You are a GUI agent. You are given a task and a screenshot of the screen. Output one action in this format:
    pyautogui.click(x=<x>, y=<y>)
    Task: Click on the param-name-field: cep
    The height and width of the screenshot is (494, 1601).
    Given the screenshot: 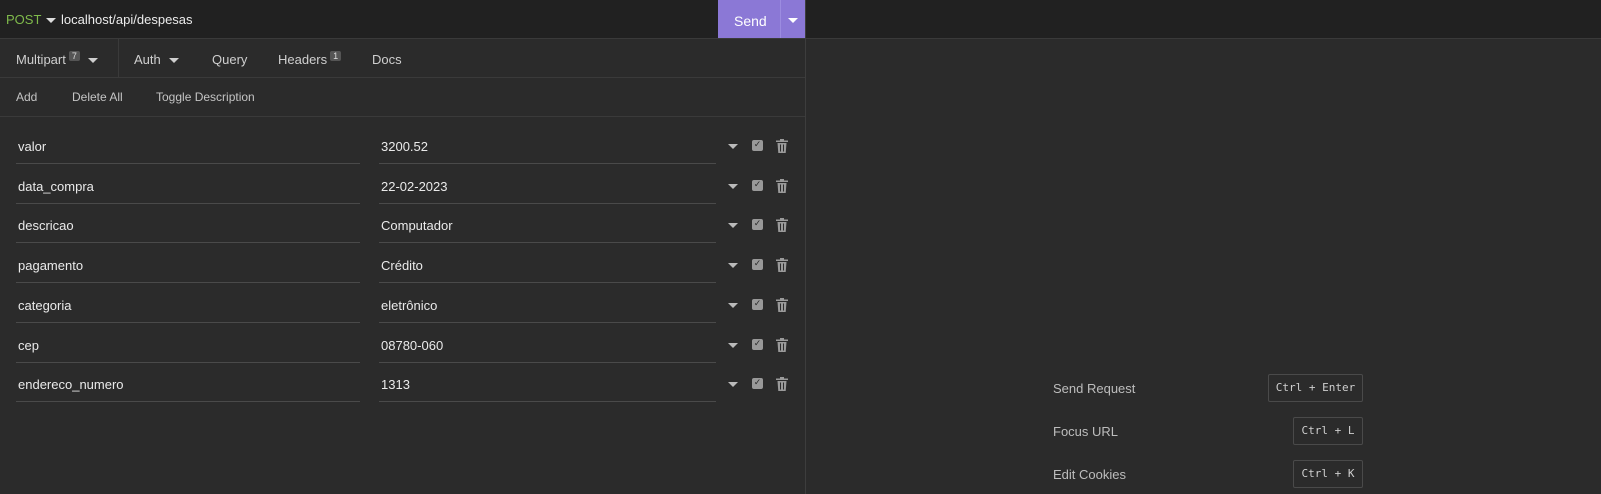 What is the action you would take?
    pyautogui.click(x=188, y=344)
    